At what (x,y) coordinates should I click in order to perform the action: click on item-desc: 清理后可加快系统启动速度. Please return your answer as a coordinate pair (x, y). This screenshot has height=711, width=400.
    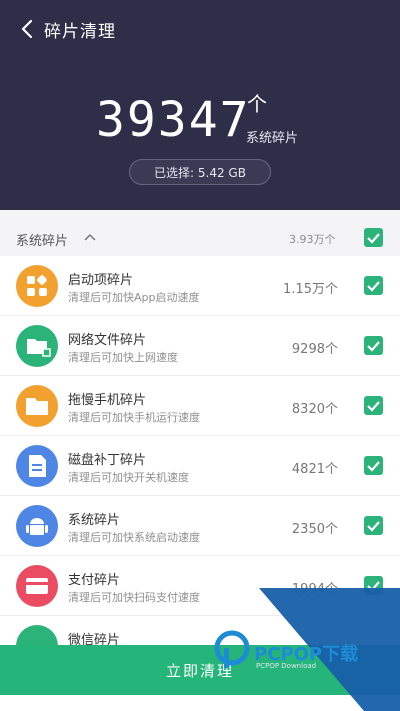
    Looking at the image, I should click on (134, 537).